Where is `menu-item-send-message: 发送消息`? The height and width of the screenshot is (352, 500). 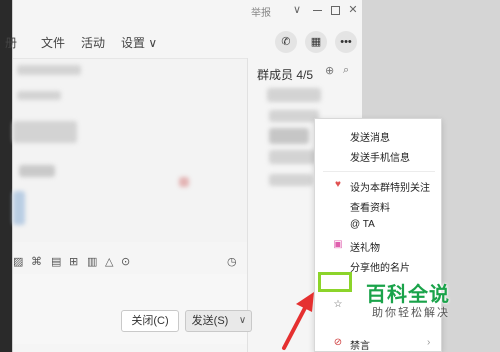
menu-item-send-message: 发送消息 is located at coordinates (379, 135).